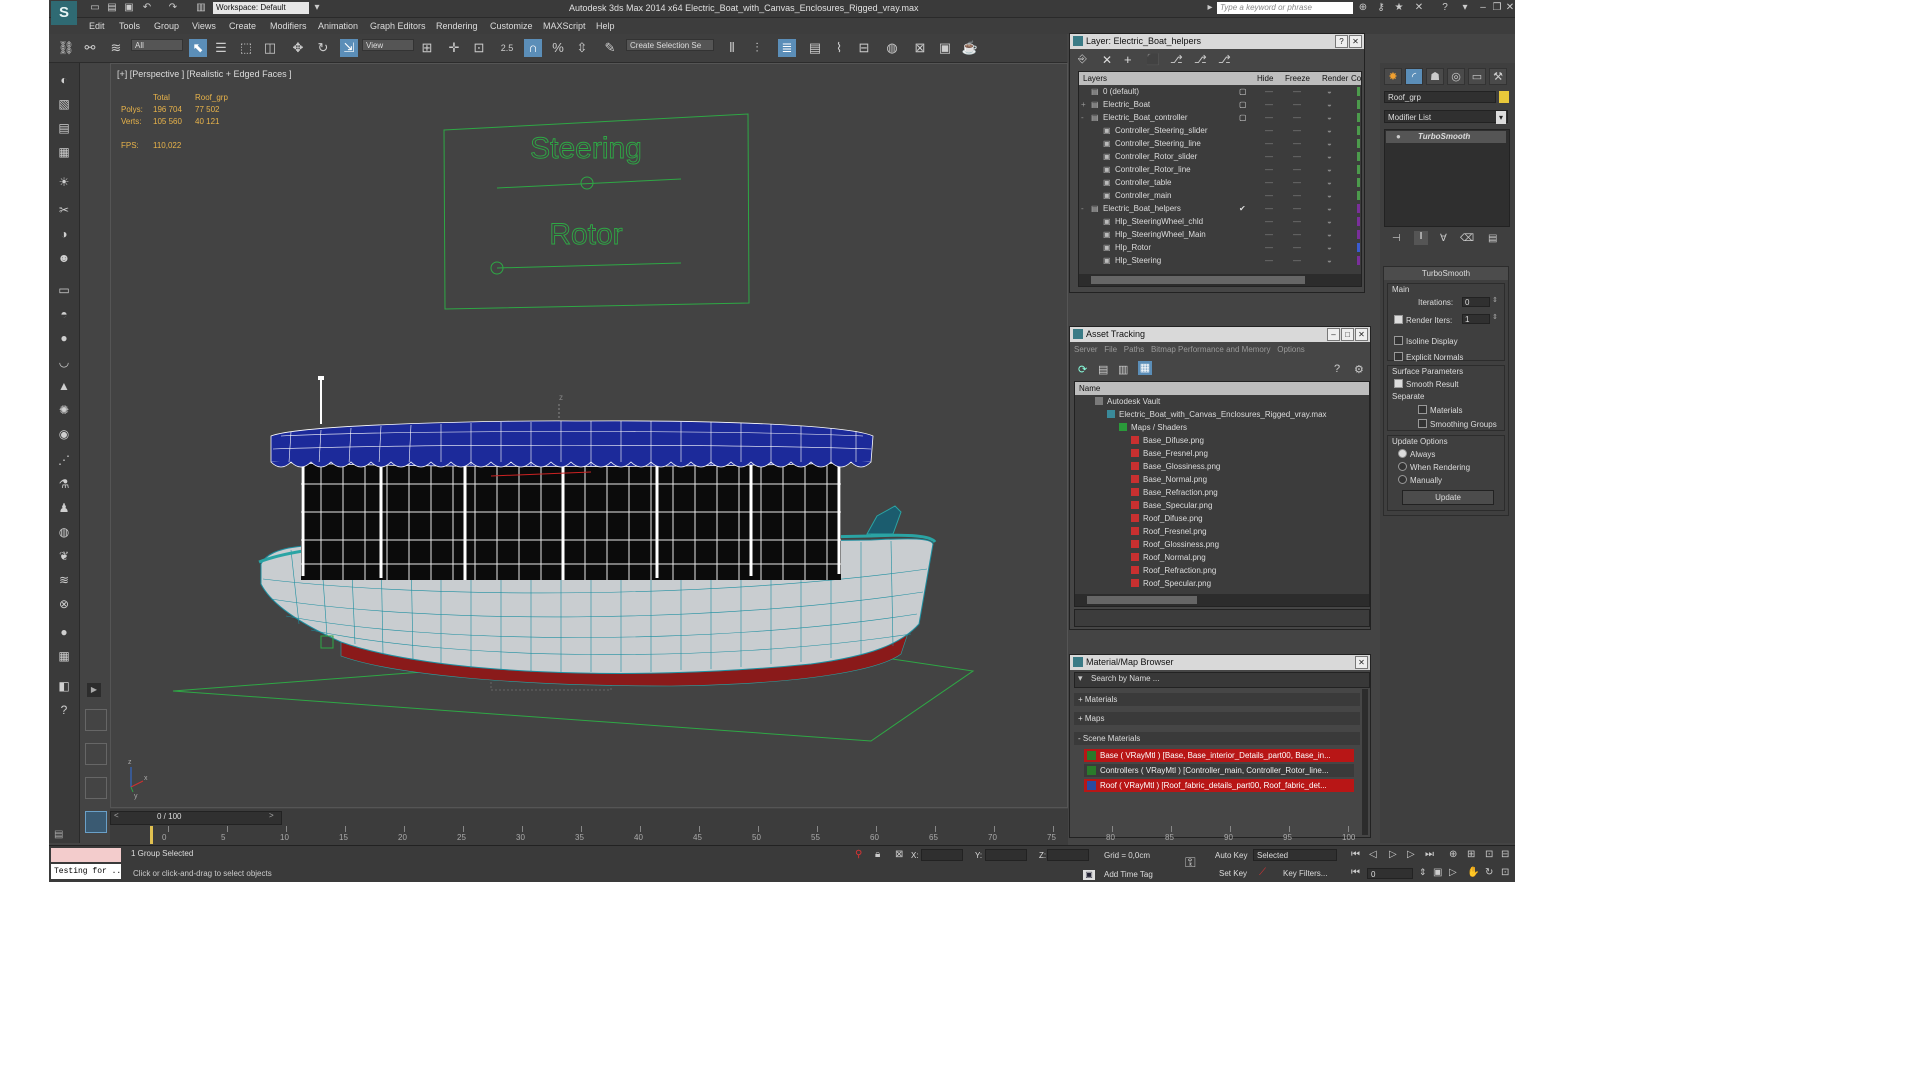 The image size is (1920, 1080). What do you see at coordinates (1473, 872) in the screenshot?
I see `pan-icon: ✋` at bounding box center [1473, 872].